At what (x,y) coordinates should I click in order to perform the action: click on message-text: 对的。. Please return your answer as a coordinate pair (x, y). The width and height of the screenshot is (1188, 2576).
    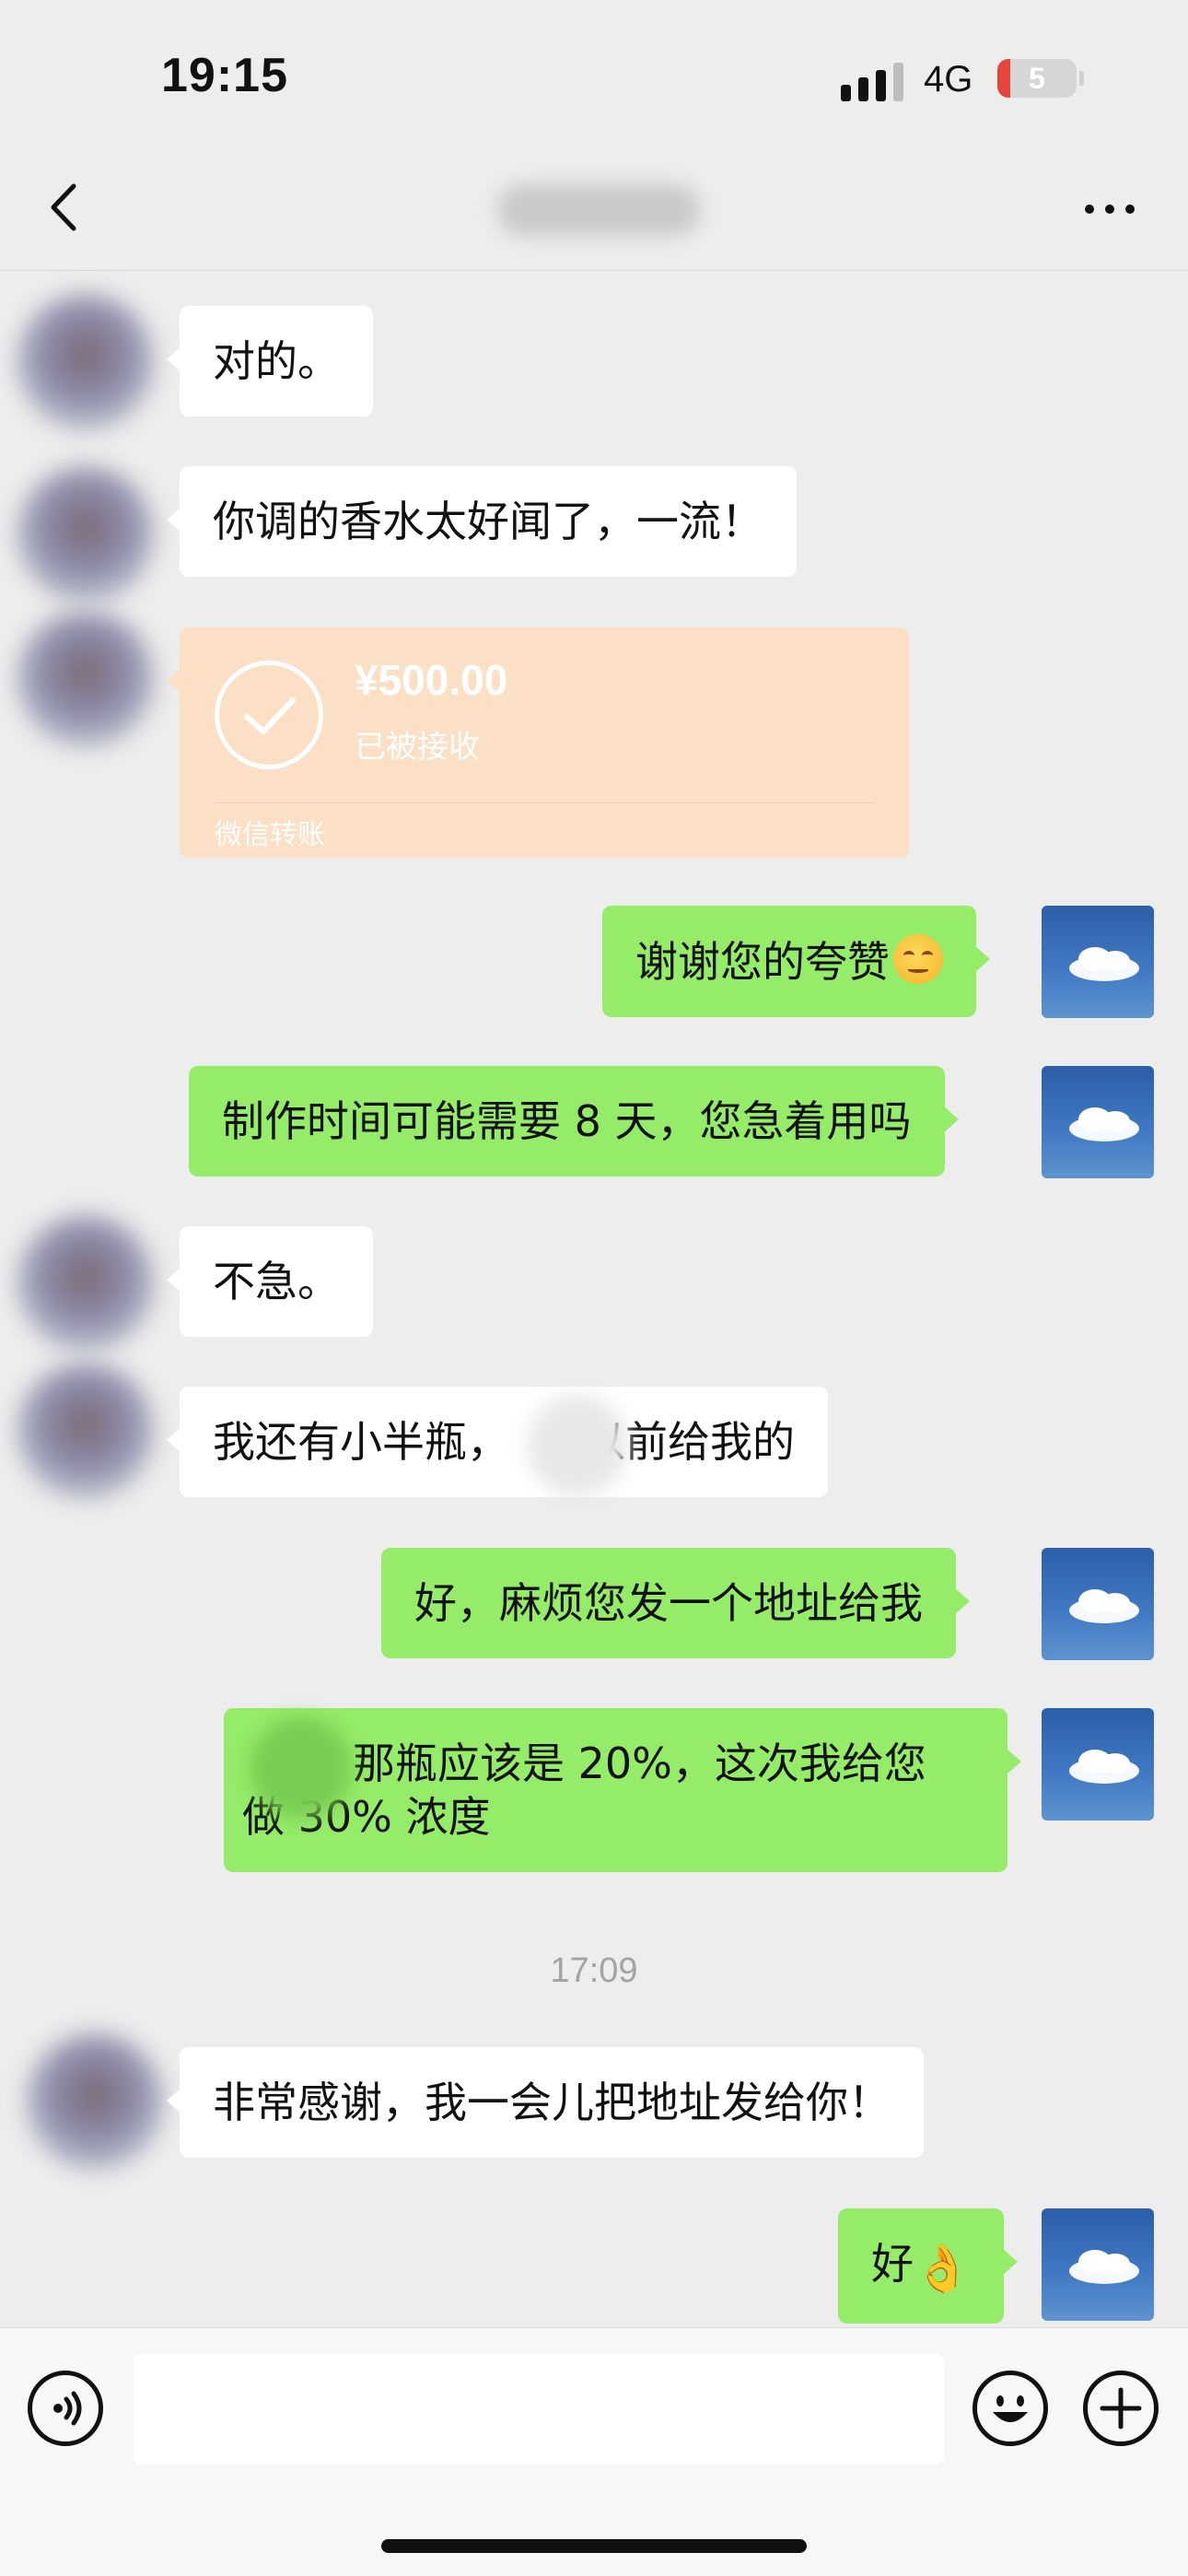
    Looking at the image, I should click on (276, 361).